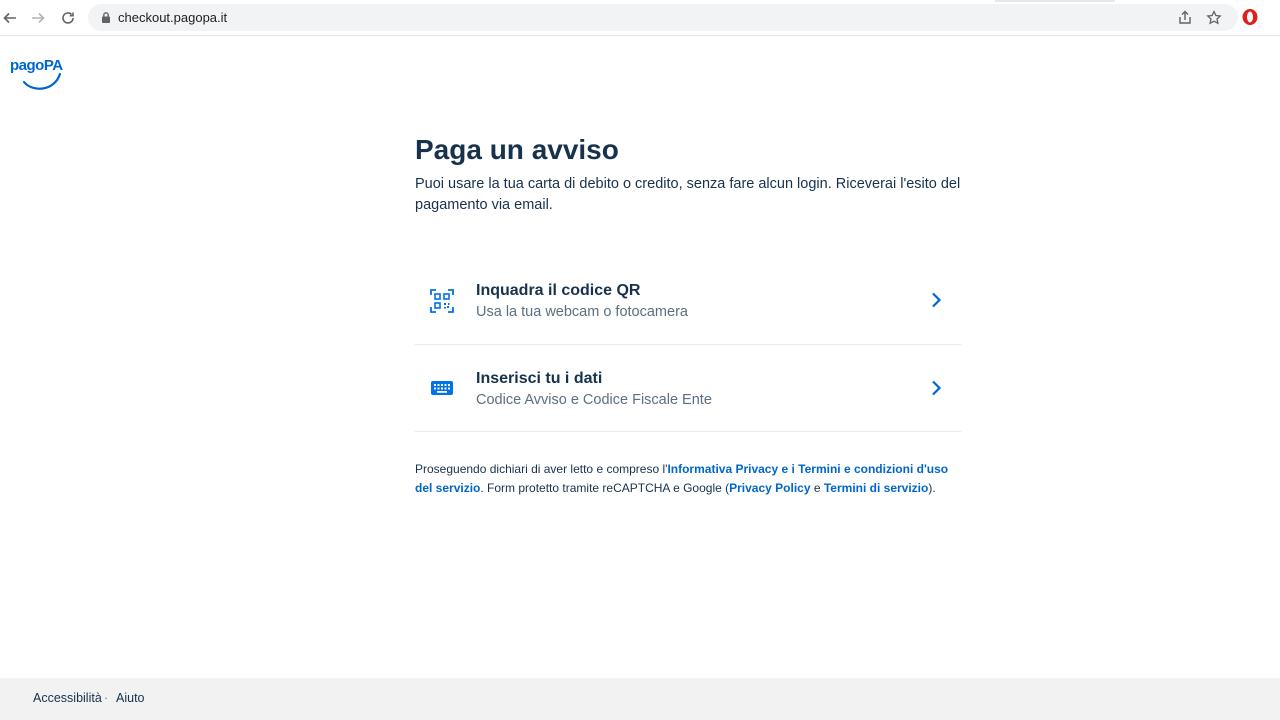 The height and width of the screenshot is (720, 1280). Describe the element at coordinates (38, 18) in the screenshot. I see `forward-arrow-icon` at that location.